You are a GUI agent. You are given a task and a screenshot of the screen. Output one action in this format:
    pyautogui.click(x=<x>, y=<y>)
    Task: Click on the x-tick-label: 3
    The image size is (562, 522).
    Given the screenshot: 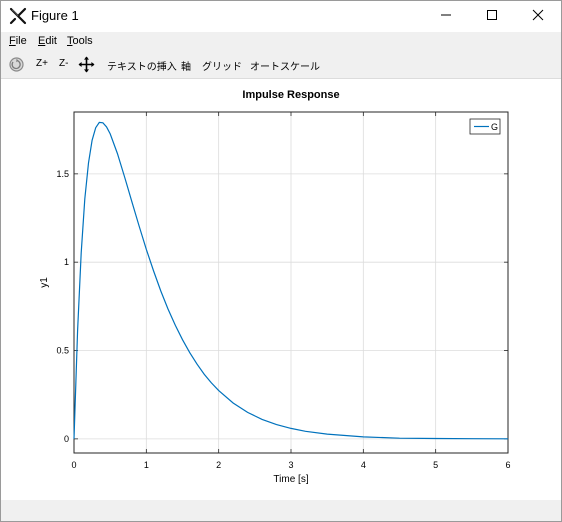 What is the action you would take?
    pyautogui.click(x=290, y=465)
    